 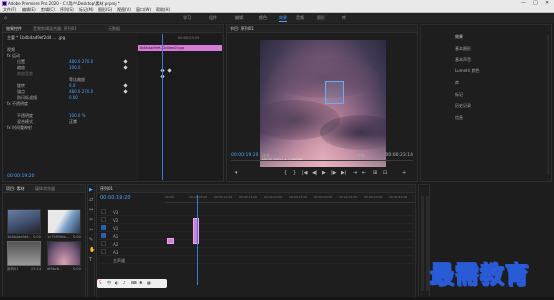 I want to click on zoom-select: 适合, so click(x=266, y=156).